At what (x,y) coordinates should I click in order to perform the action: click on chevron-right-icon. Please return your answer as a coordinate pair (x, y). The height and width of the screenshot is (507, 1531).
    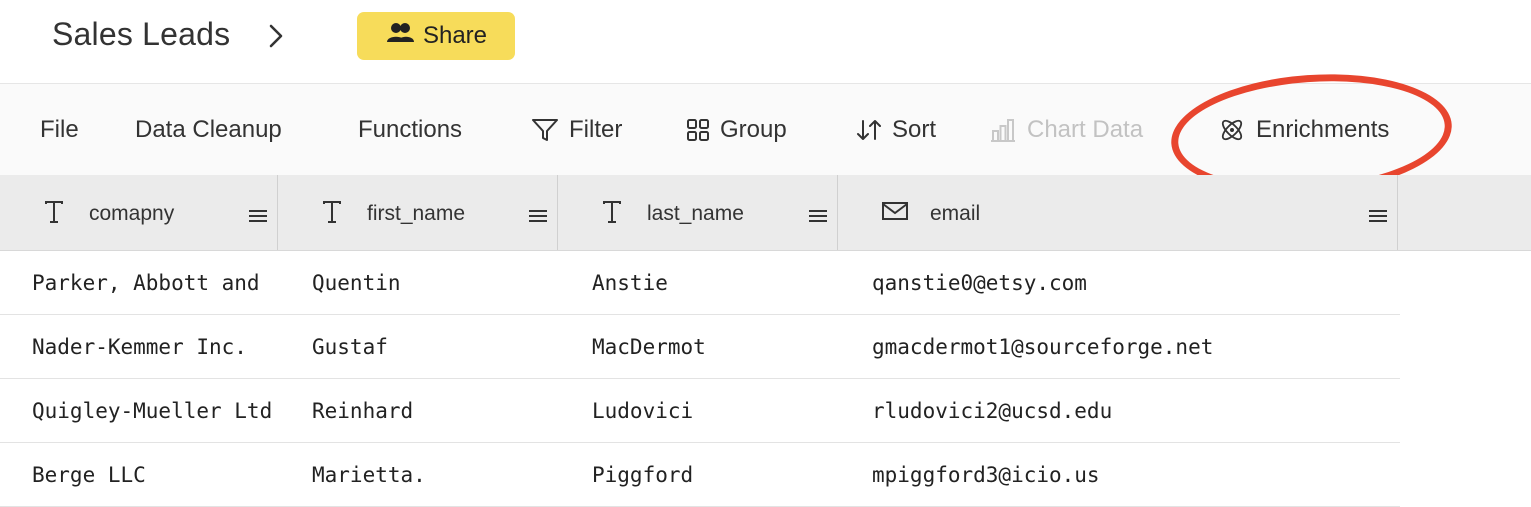
    Looking at the image, I should click on (276, 38).